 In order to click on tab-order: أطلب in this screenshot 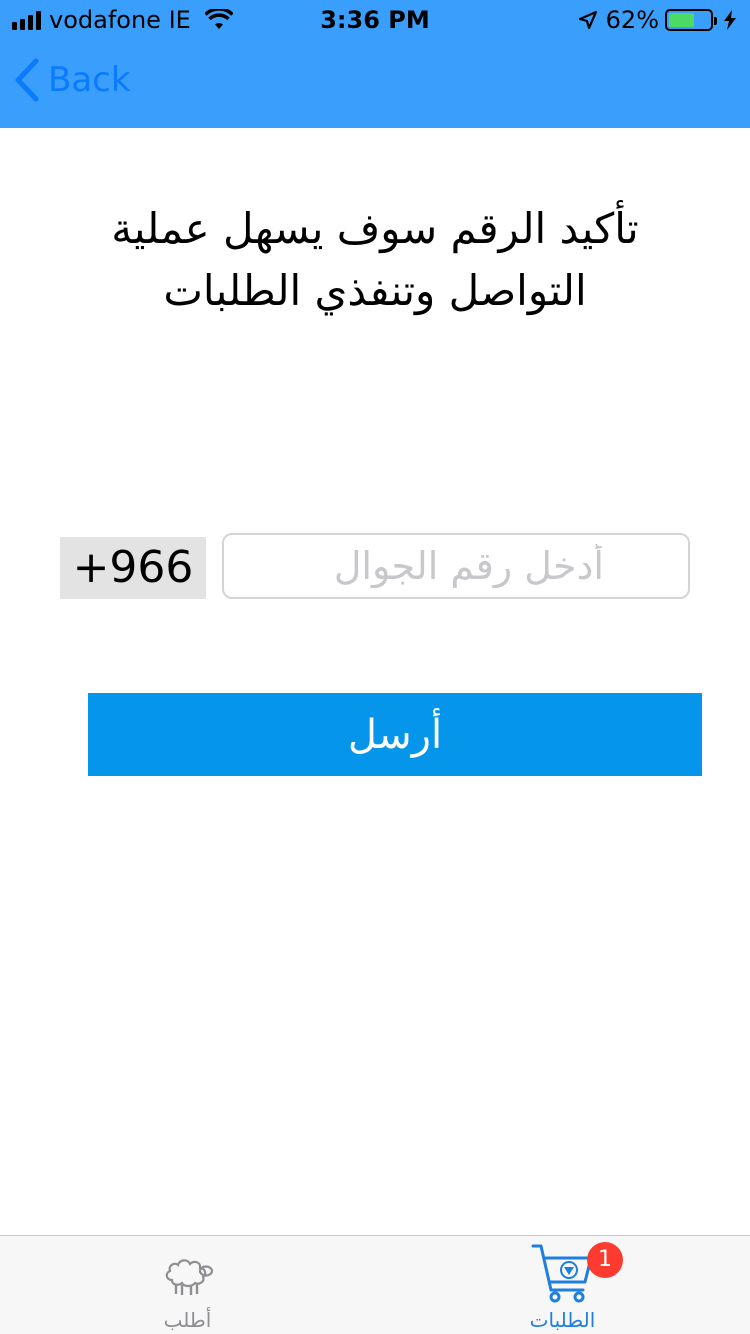, I will do `click(187, 1285)`.